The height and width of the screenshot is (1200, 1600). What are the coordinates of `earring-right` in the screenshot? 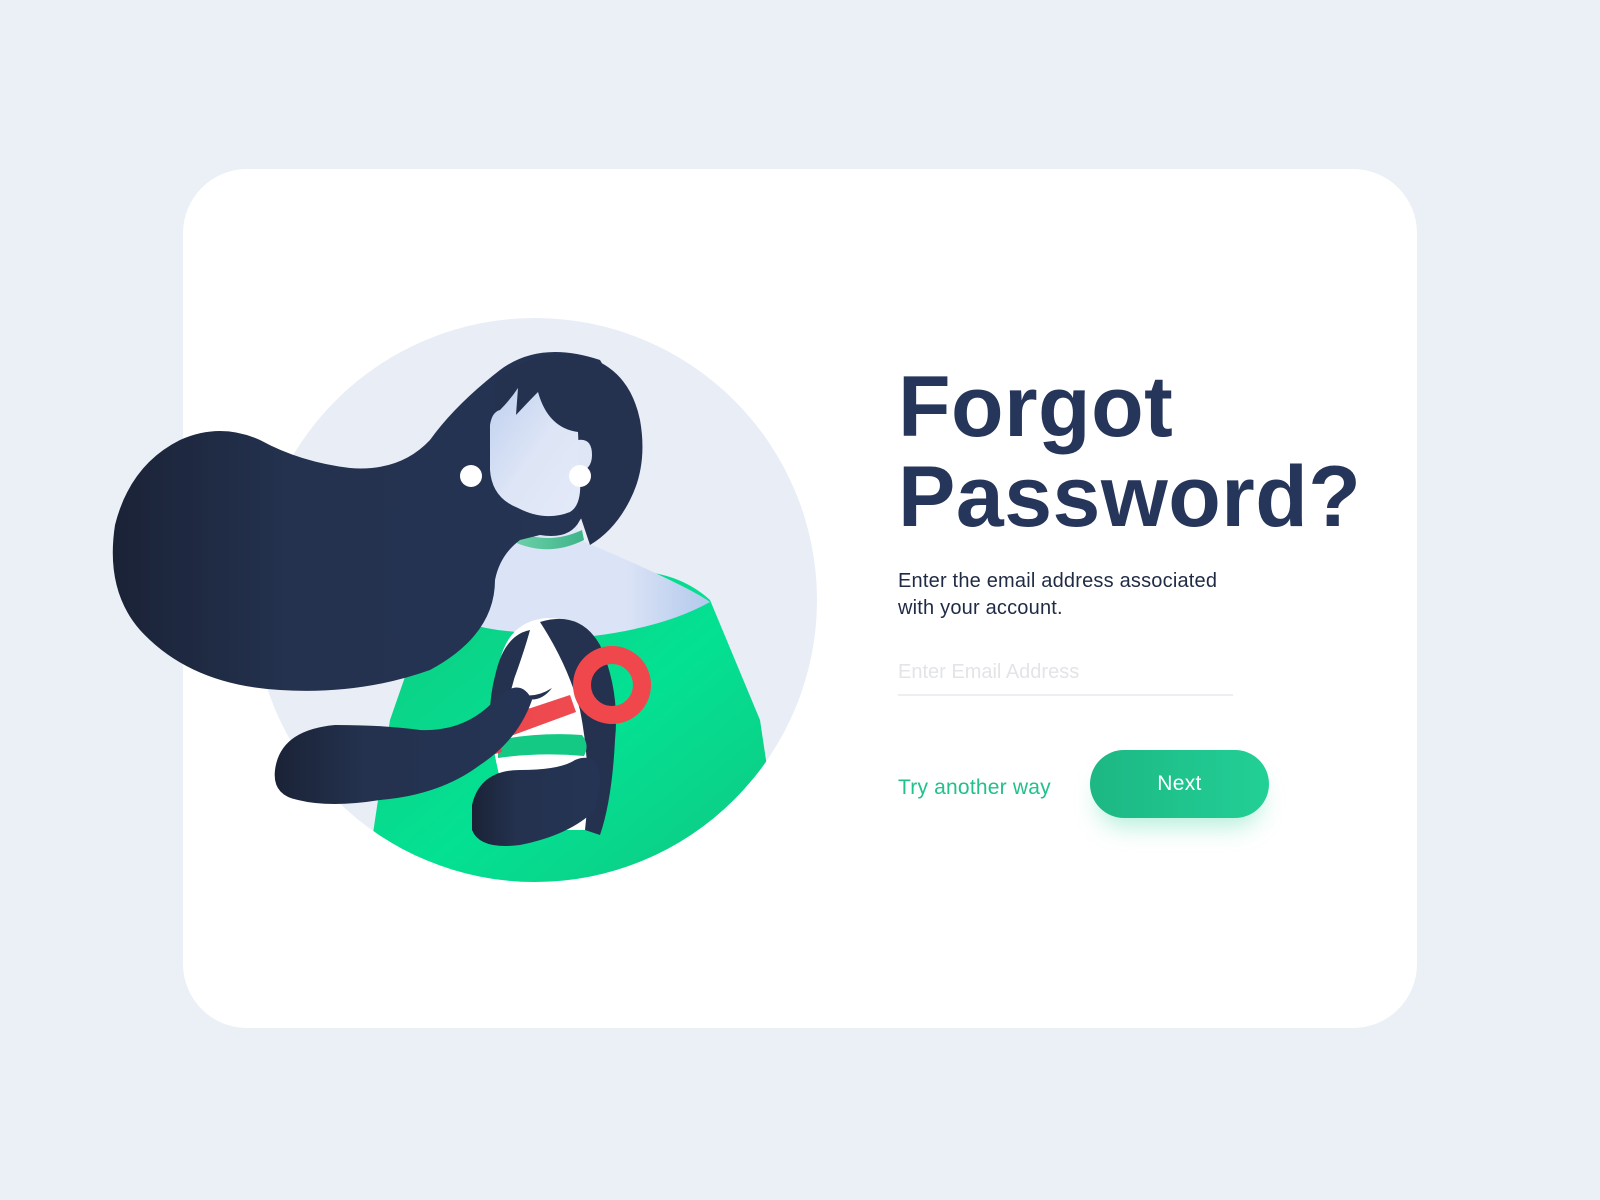 It's located at (580, 476).